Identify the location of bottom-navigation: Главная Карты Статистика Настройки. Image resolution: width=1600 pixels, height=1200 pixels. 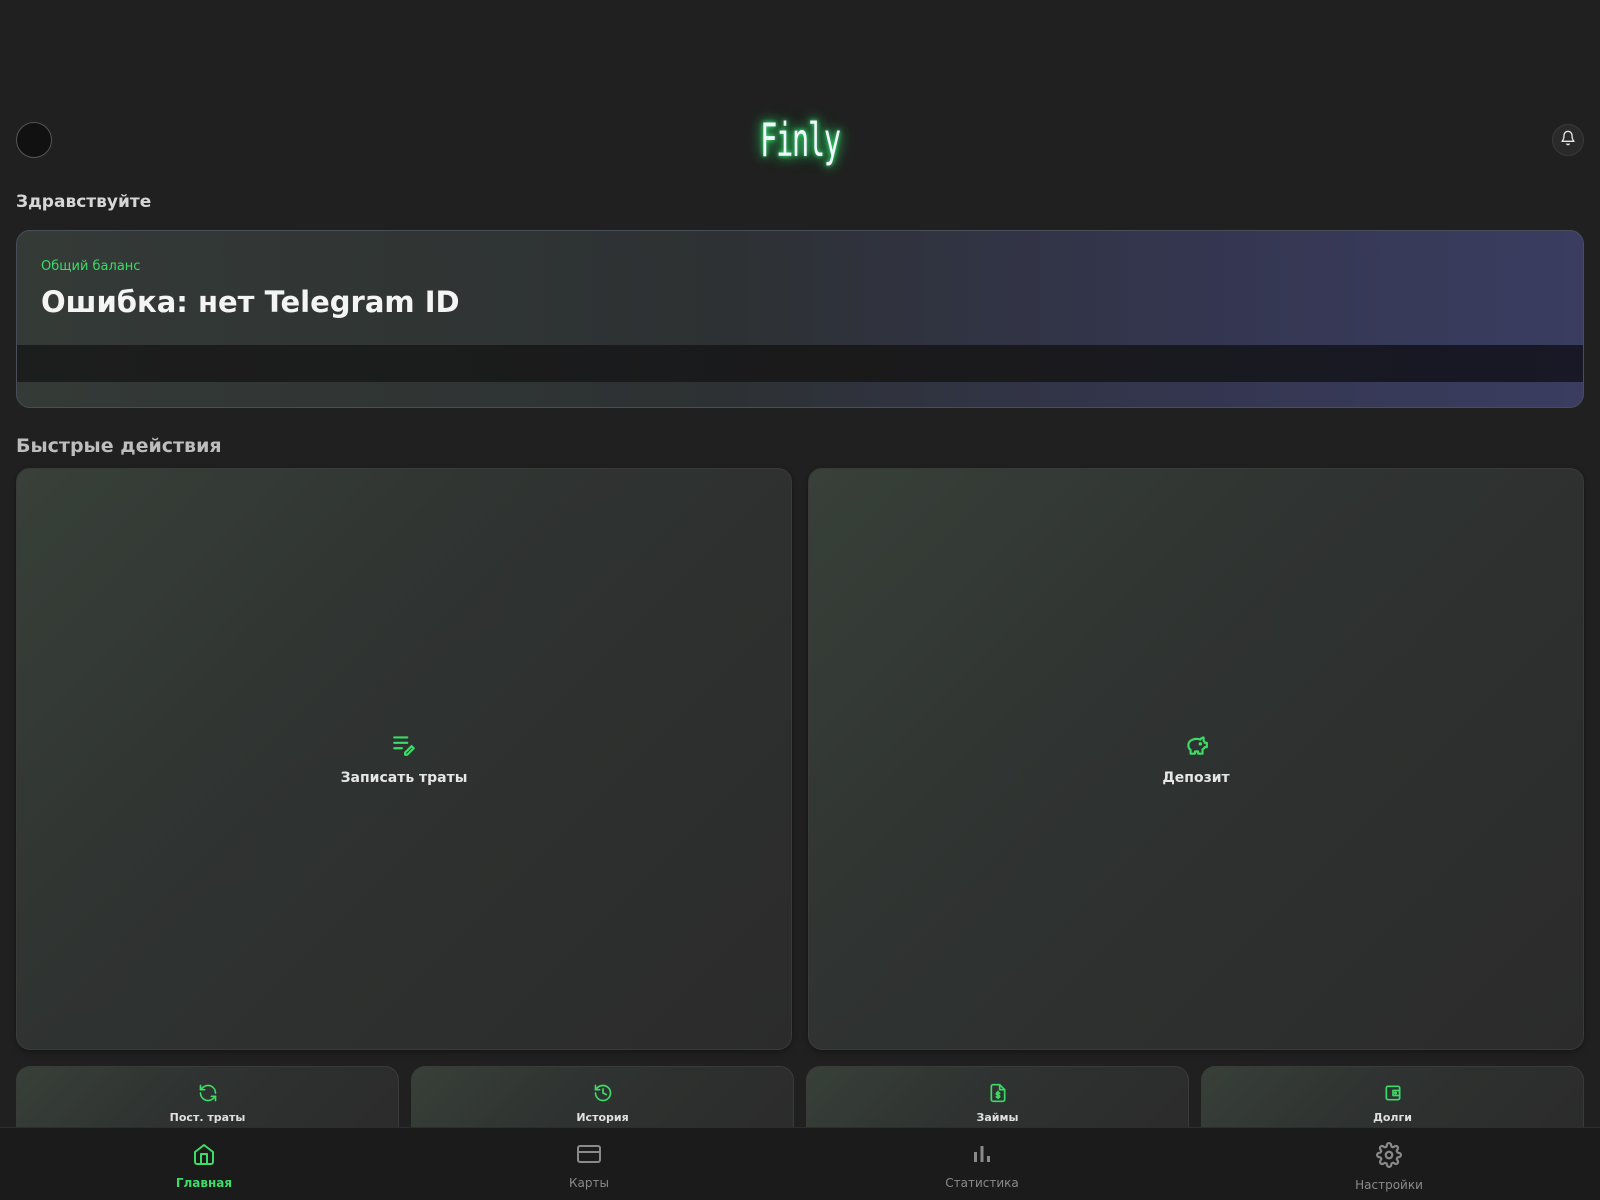
(800, 1163).